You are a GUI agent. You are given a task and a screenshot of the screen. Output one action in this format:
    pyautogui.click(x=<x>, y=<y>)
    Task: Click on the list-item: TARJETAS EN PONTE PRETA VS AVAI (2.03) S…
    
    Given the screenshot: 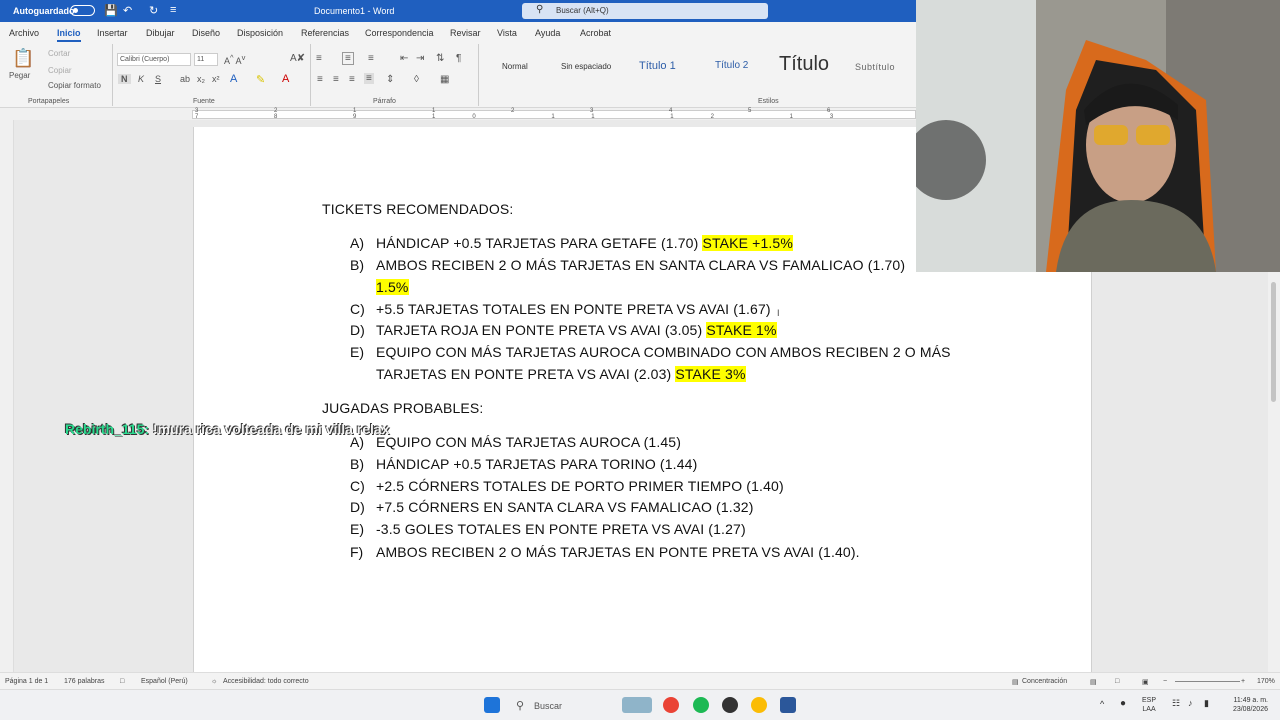 What is the action you would take?
    pyautogui.click(x=561, y=374)
    